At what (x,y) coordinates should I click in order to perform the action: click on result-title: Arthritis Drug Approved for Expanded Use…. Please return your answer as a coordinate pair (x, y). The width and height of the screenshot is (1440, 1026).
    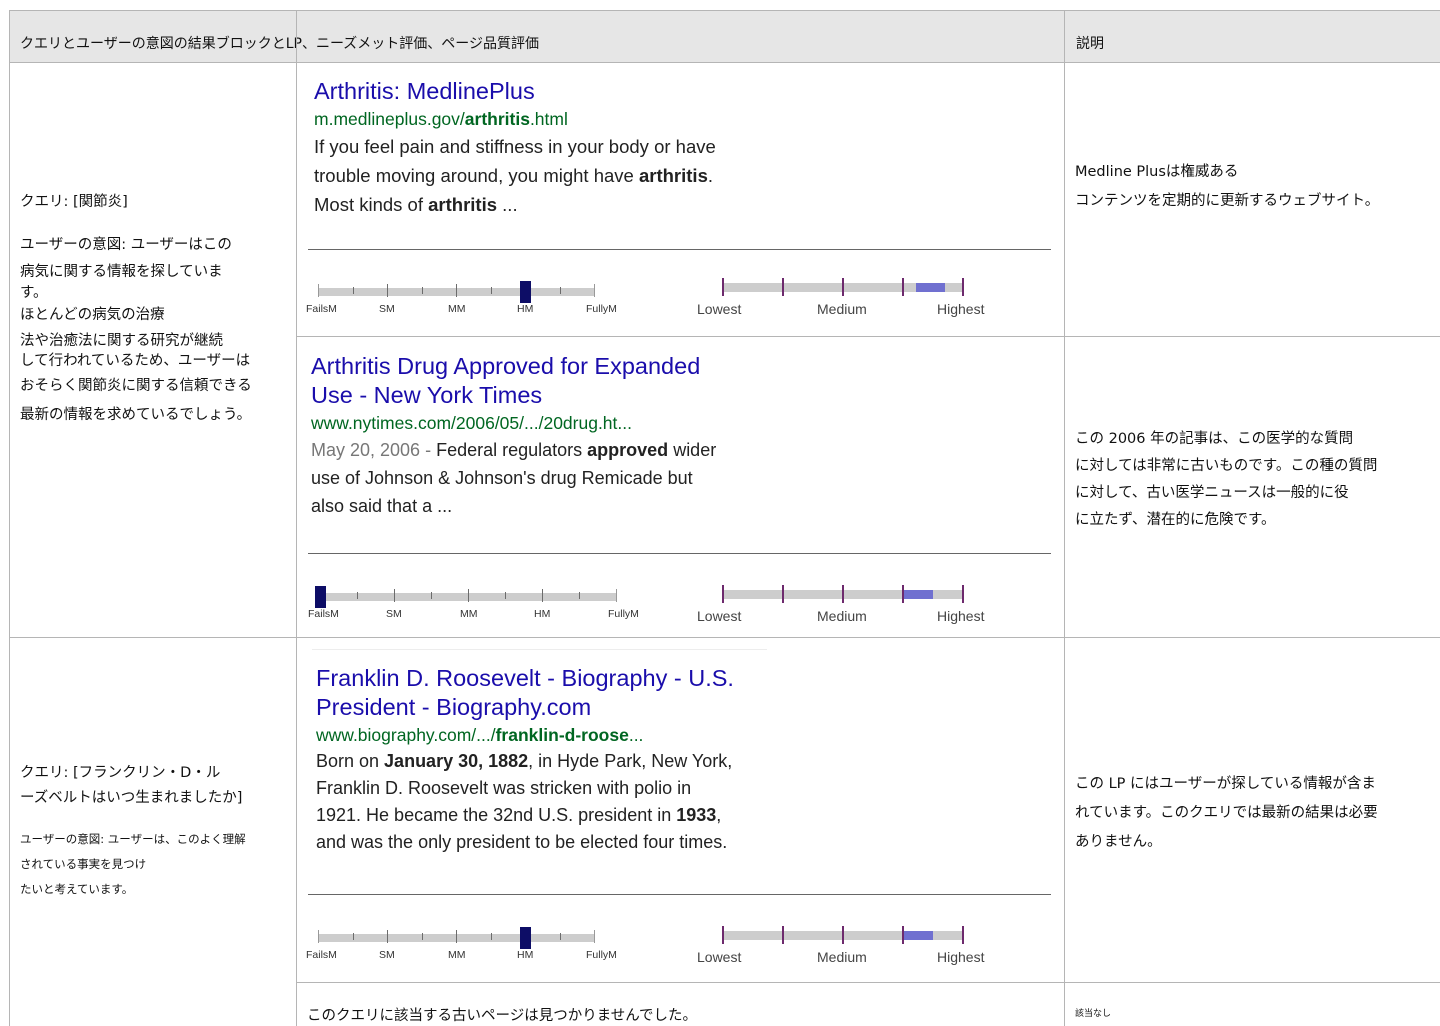
    Looking at the image, I should click on (681, 381).